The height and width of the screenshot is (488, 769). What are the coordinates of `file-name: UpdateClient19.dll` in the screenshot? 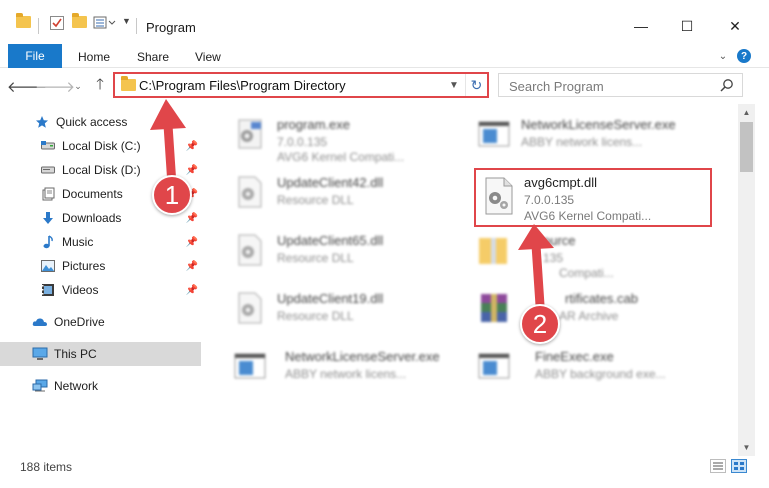 It's located at (330, 298).